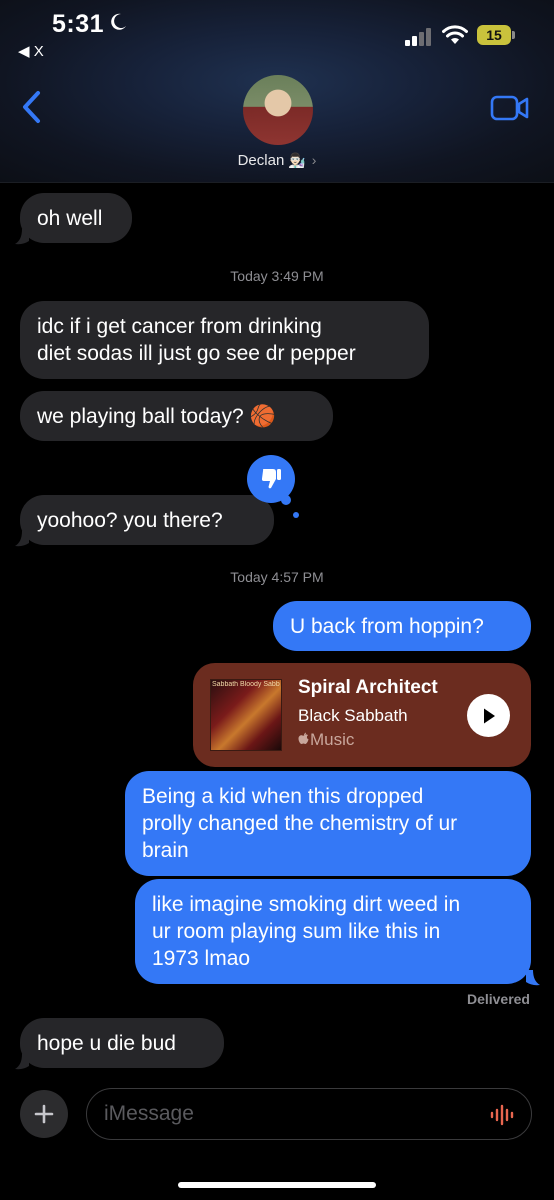  Describe the element at coordinates (261, 160) in the screenshot. I see `contact-name: Declan` at that location.